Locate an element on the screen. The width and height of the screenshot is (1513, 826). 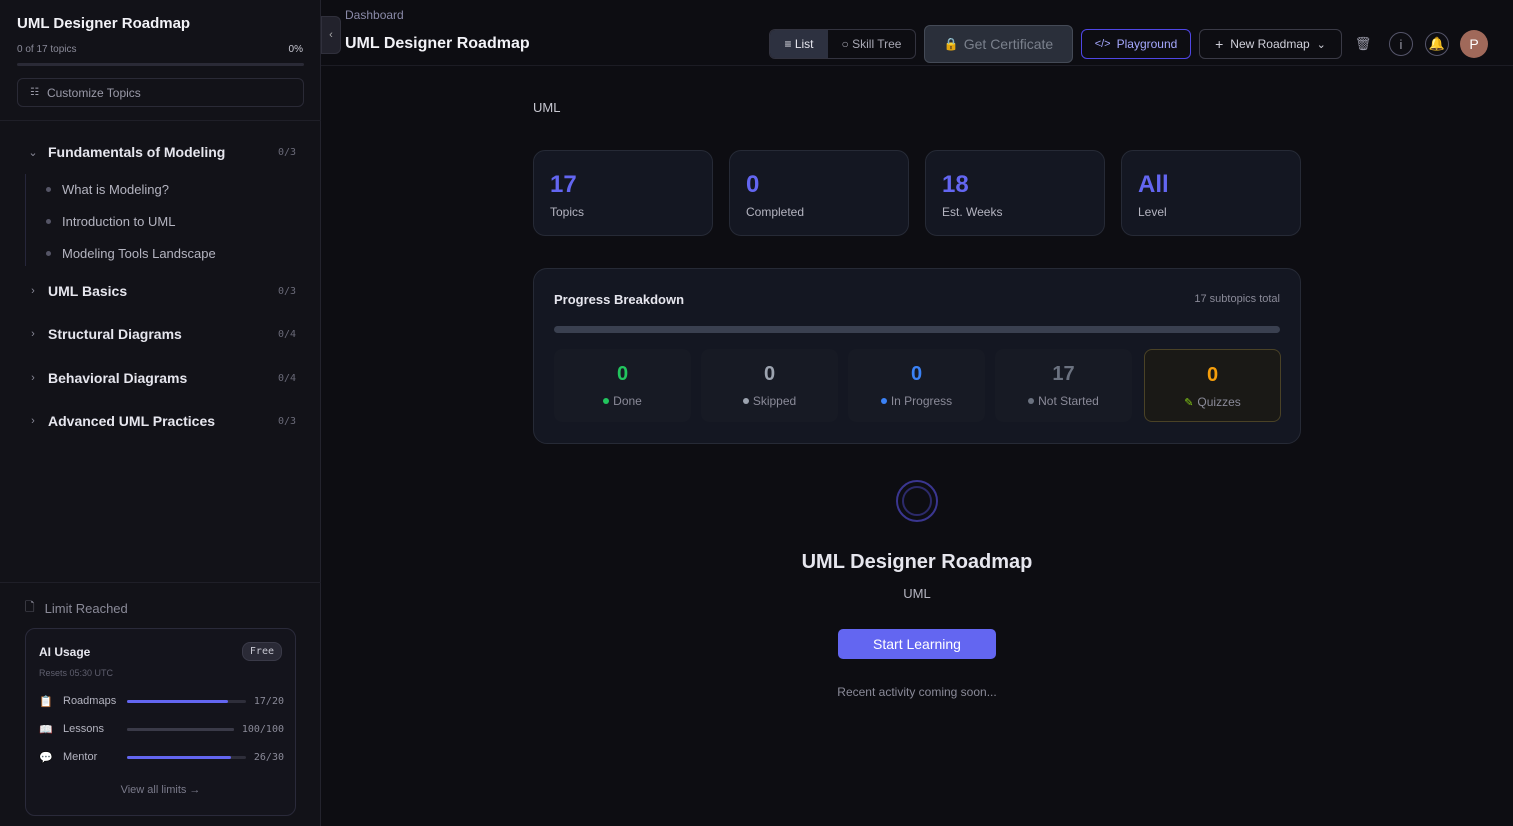
section-structural-diagrams: › Structural Diagrams 0/4 is located at coordinates (160, 334).